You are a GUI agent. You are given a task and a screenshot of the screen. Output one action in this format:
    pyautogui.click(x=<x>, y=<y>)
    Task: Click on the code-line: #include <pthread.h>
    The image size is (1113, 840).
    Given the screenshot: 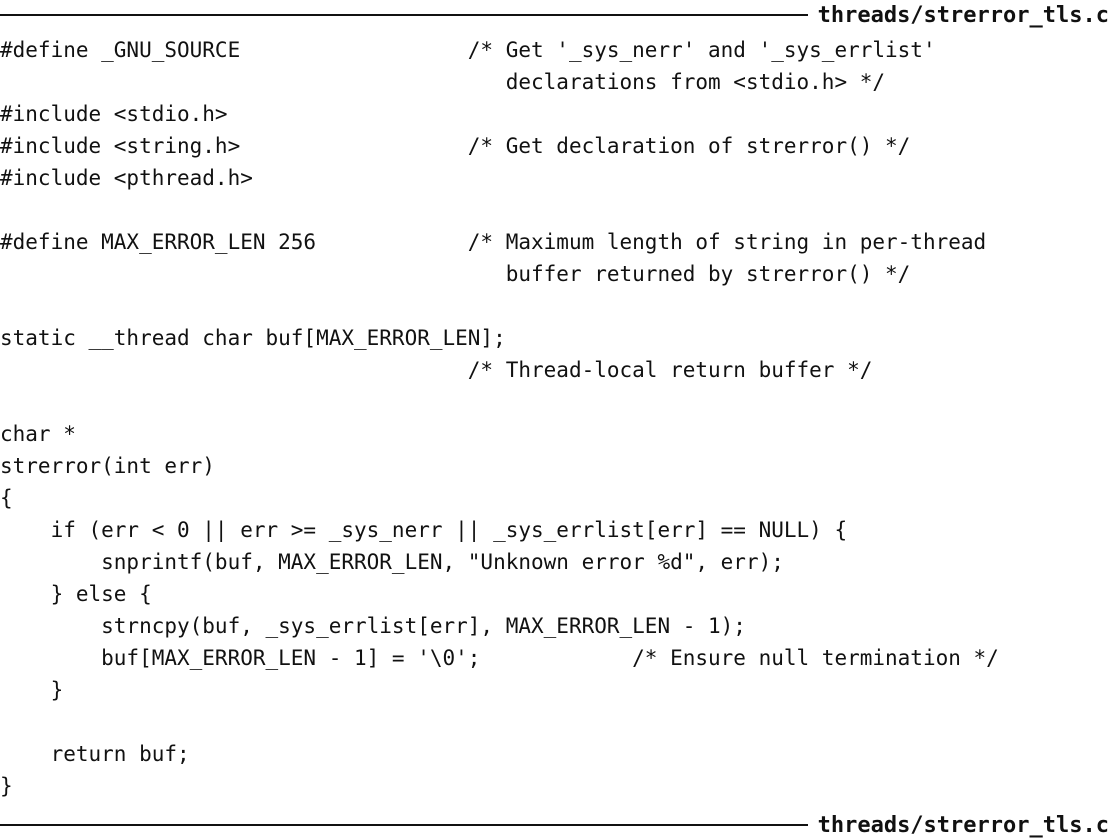 What is the action you would take?
    pyautogui.click(x=126, y=178)
    